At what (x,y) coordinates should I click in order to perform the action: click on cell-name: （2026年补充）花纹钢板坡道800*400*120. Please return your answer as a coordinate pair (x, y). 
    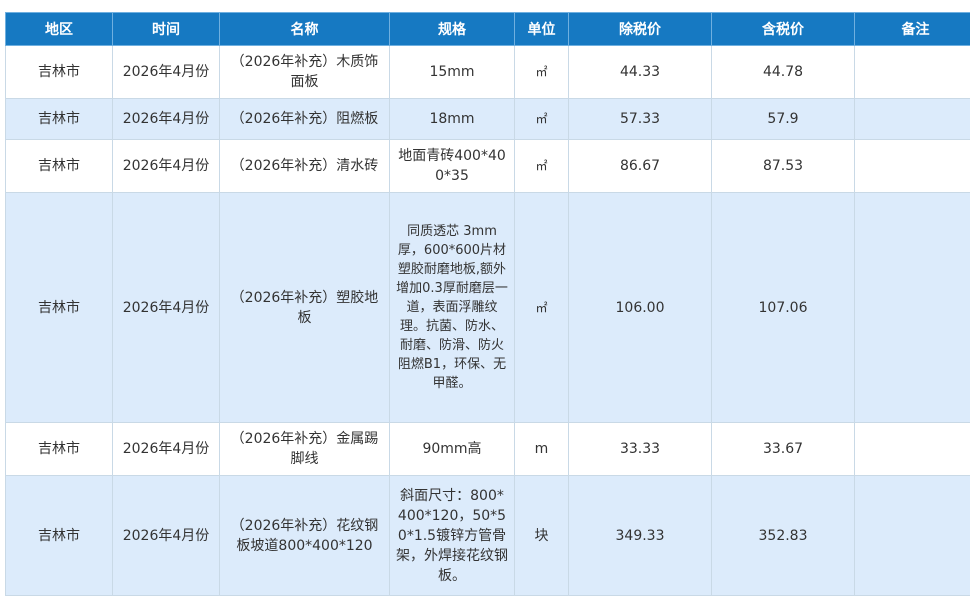
    Looking at the image, I should click on (305, 536).